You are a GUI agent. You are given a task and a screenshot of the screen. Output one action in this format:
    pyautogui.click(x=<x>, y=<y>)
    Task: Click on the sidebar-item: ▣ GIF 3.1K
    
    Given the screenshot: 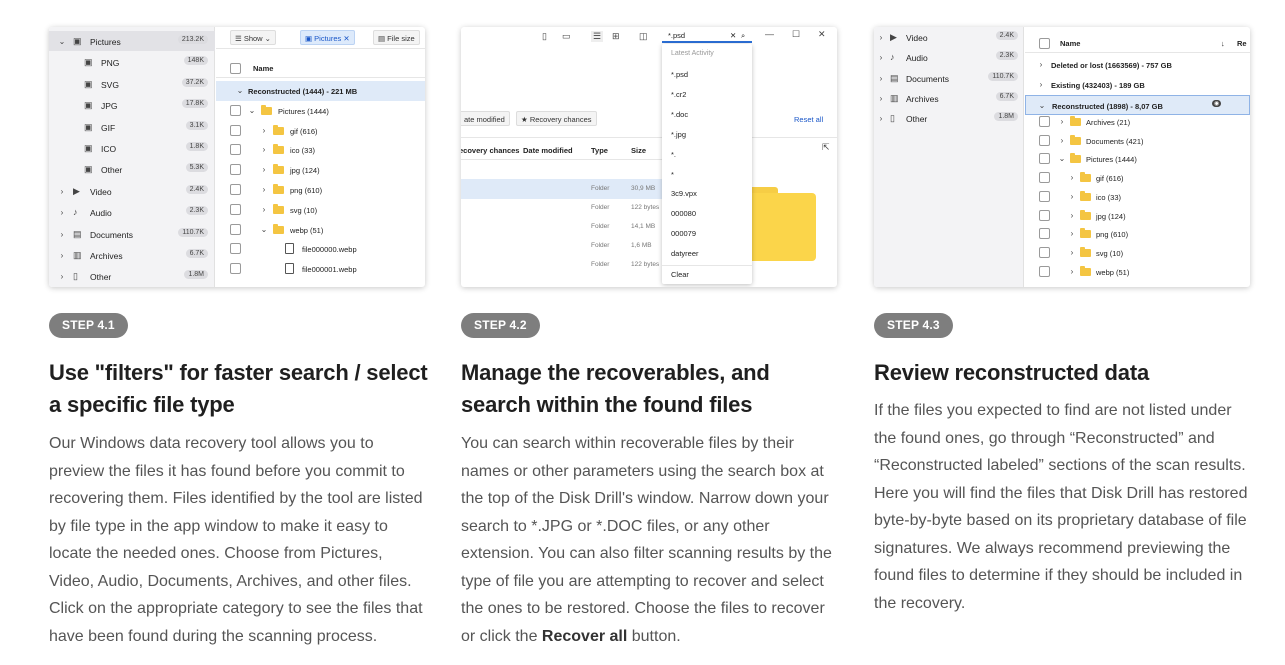 What is the action you would take?
    pyautogui.click(x=132, y=127)
    